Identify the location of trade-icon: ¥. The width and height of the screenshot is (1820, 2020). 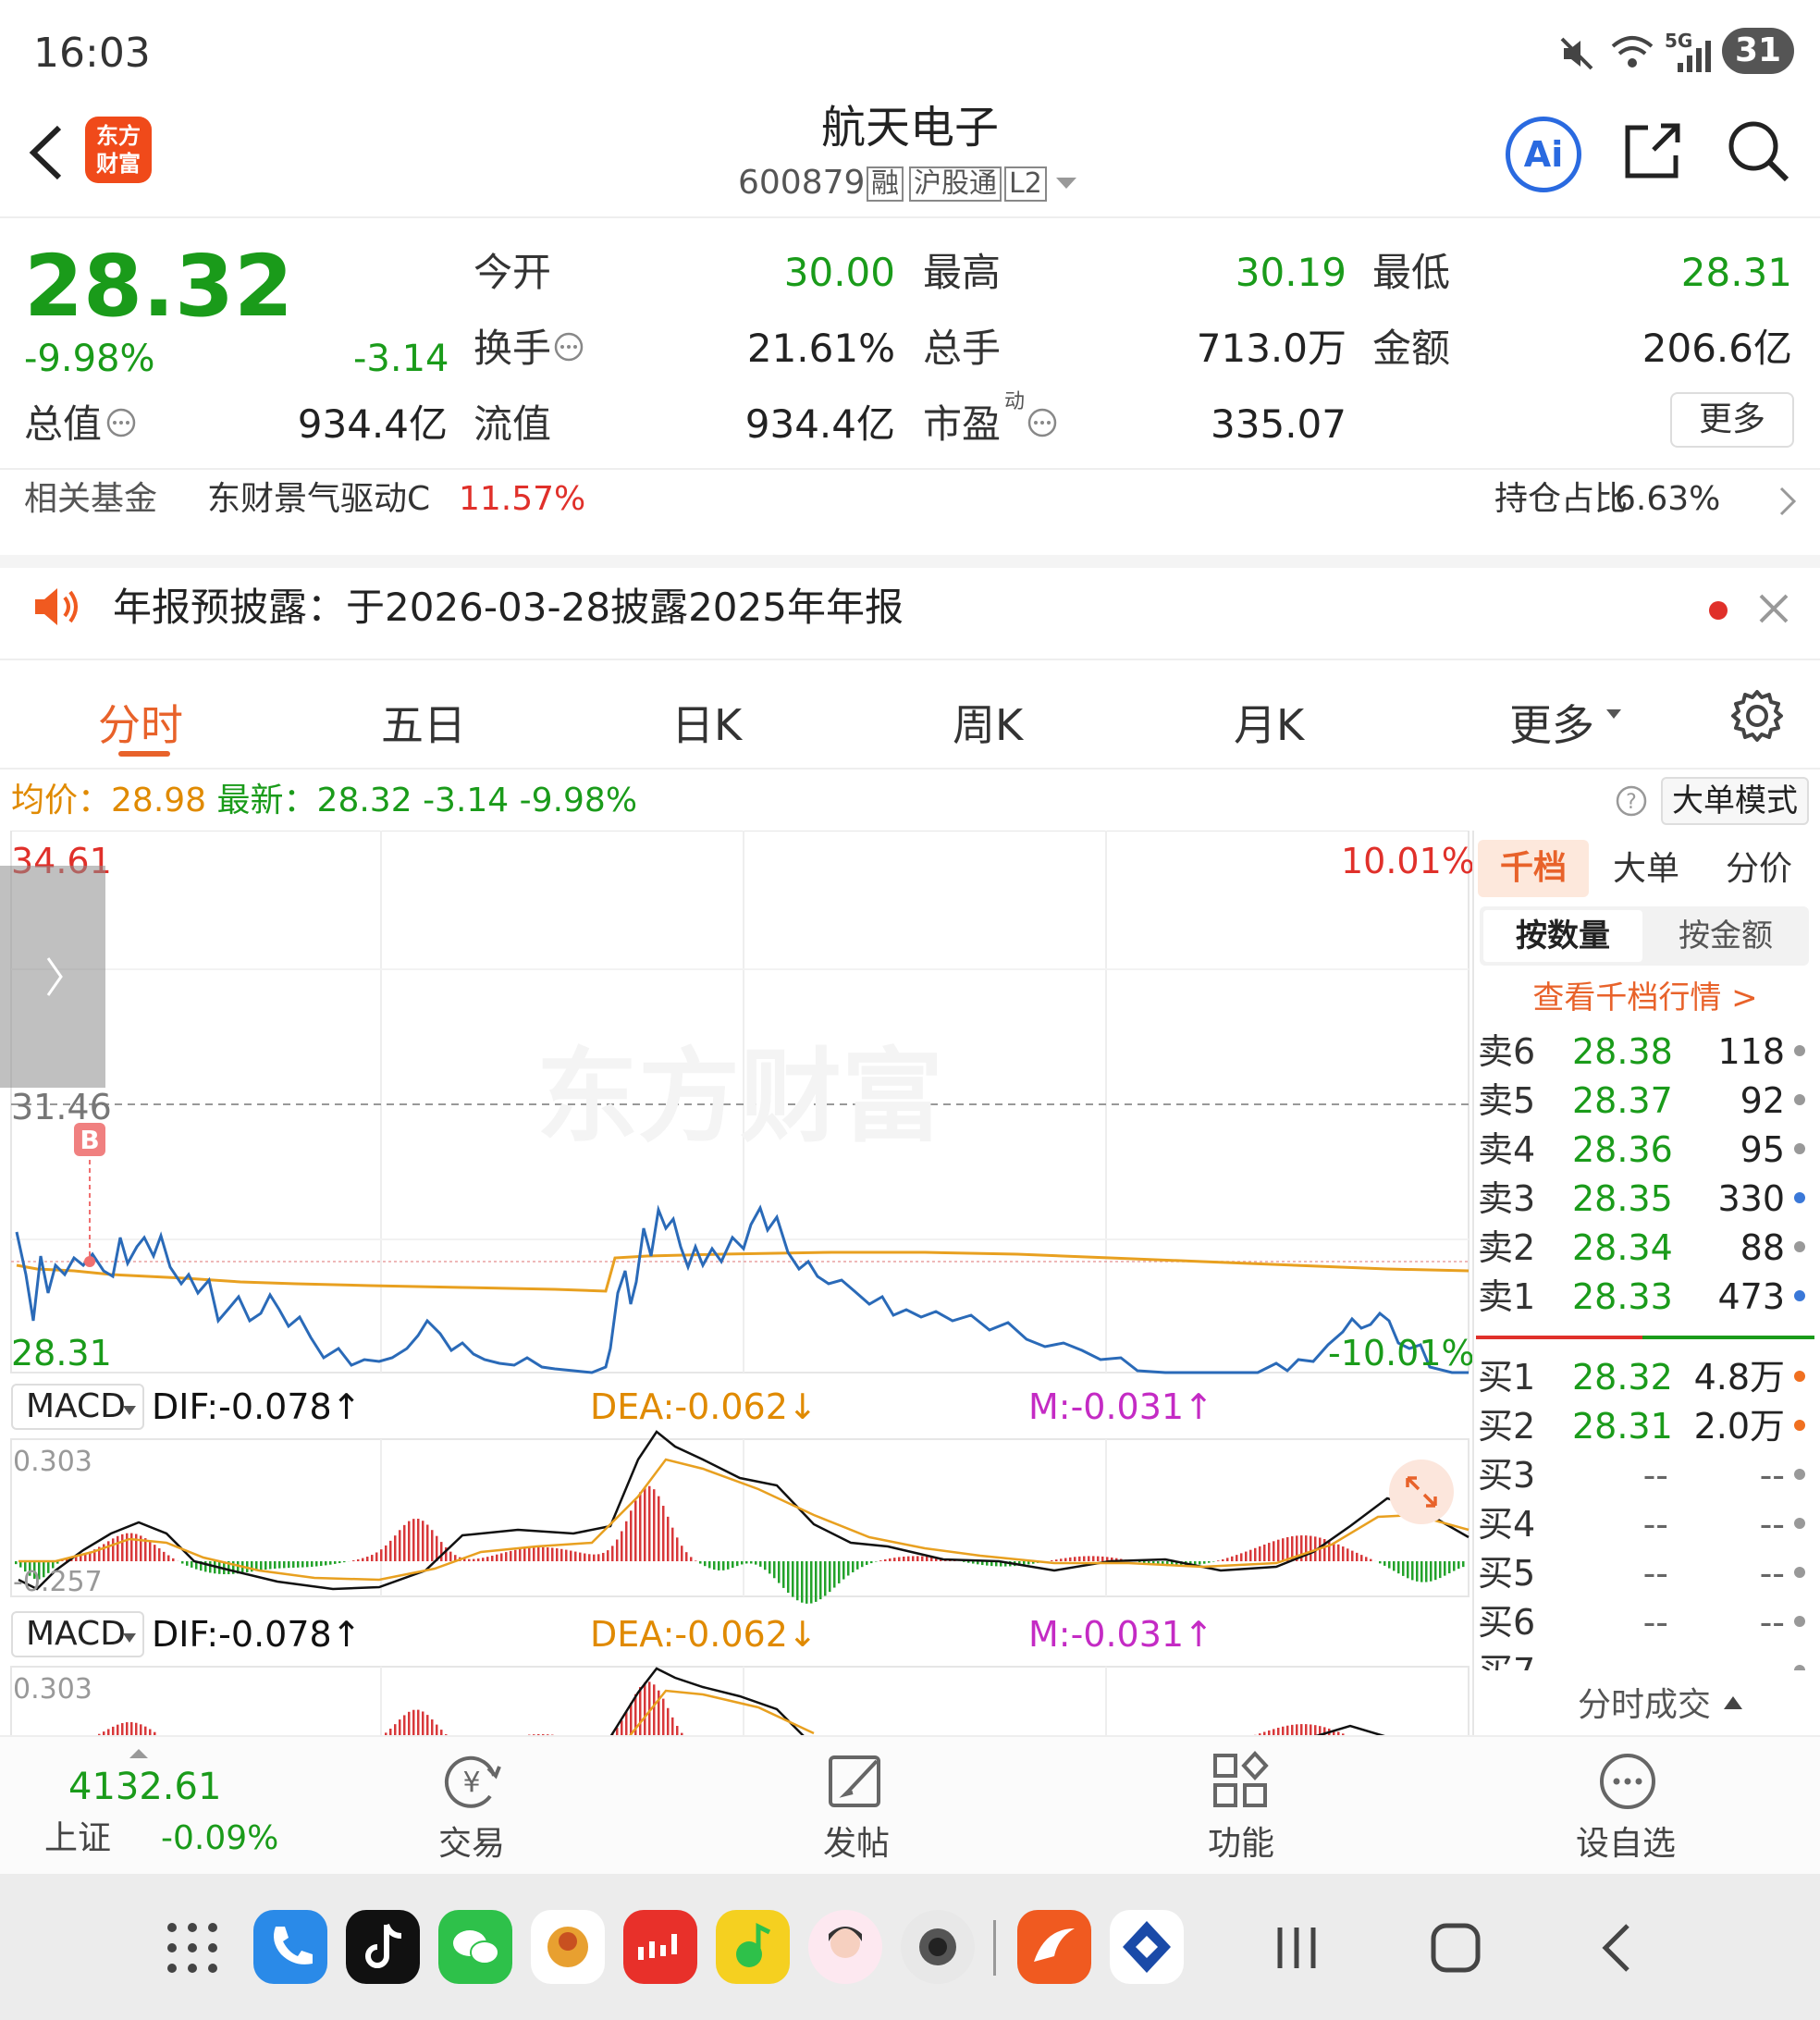
(471, 1782).